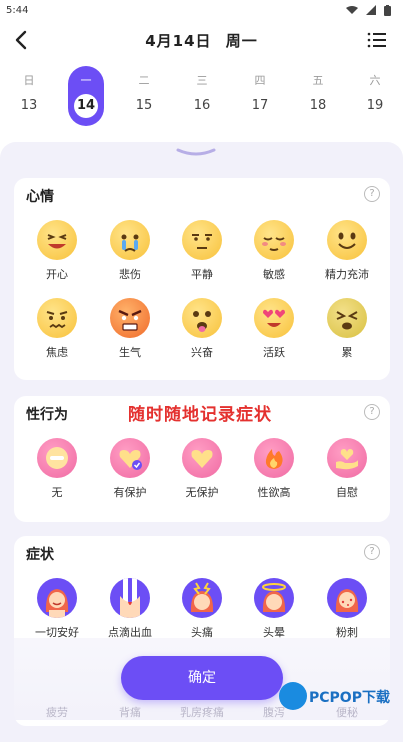 The image size is (403, 742). Describe the element at coordinates (178, 40) in the screenshot. I see `title-date: 4月14日` at that location.